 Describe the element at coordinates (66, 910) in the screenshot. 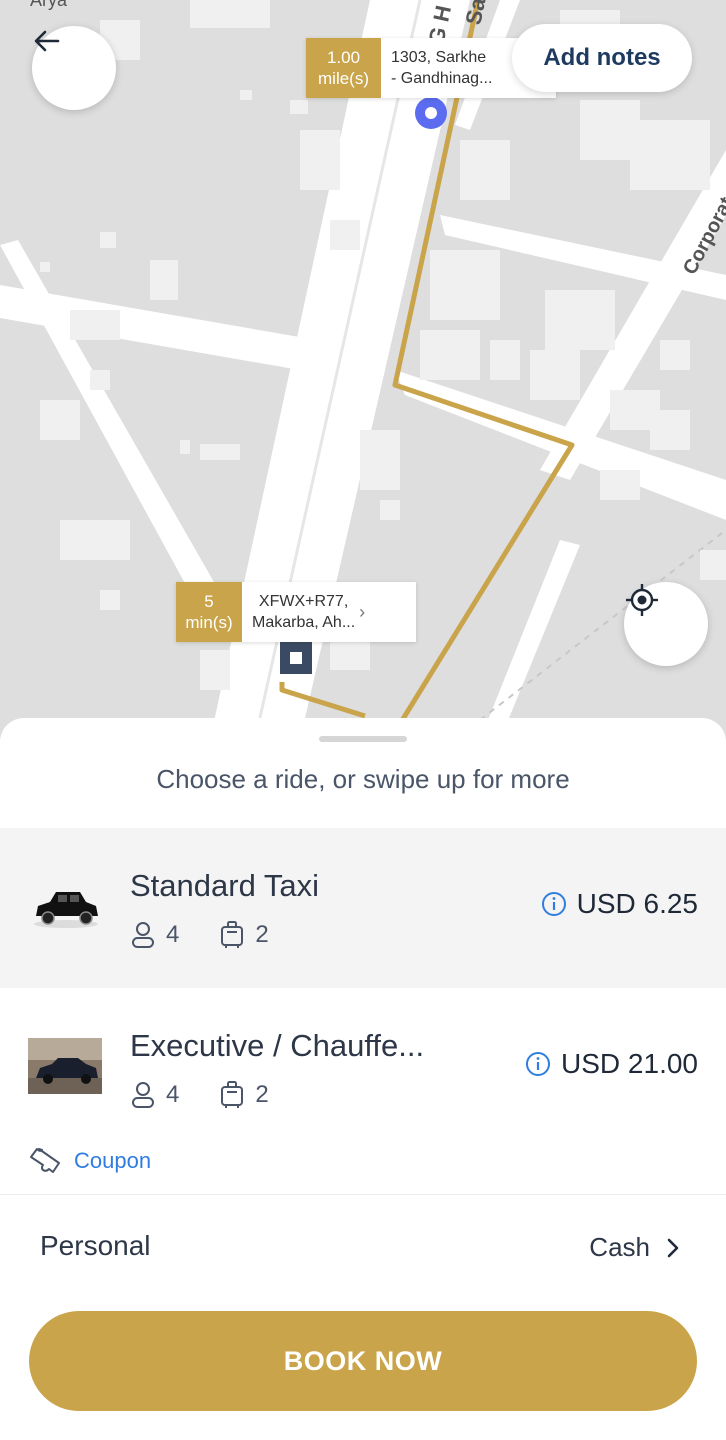

I see `black-taxi-image` at that location.